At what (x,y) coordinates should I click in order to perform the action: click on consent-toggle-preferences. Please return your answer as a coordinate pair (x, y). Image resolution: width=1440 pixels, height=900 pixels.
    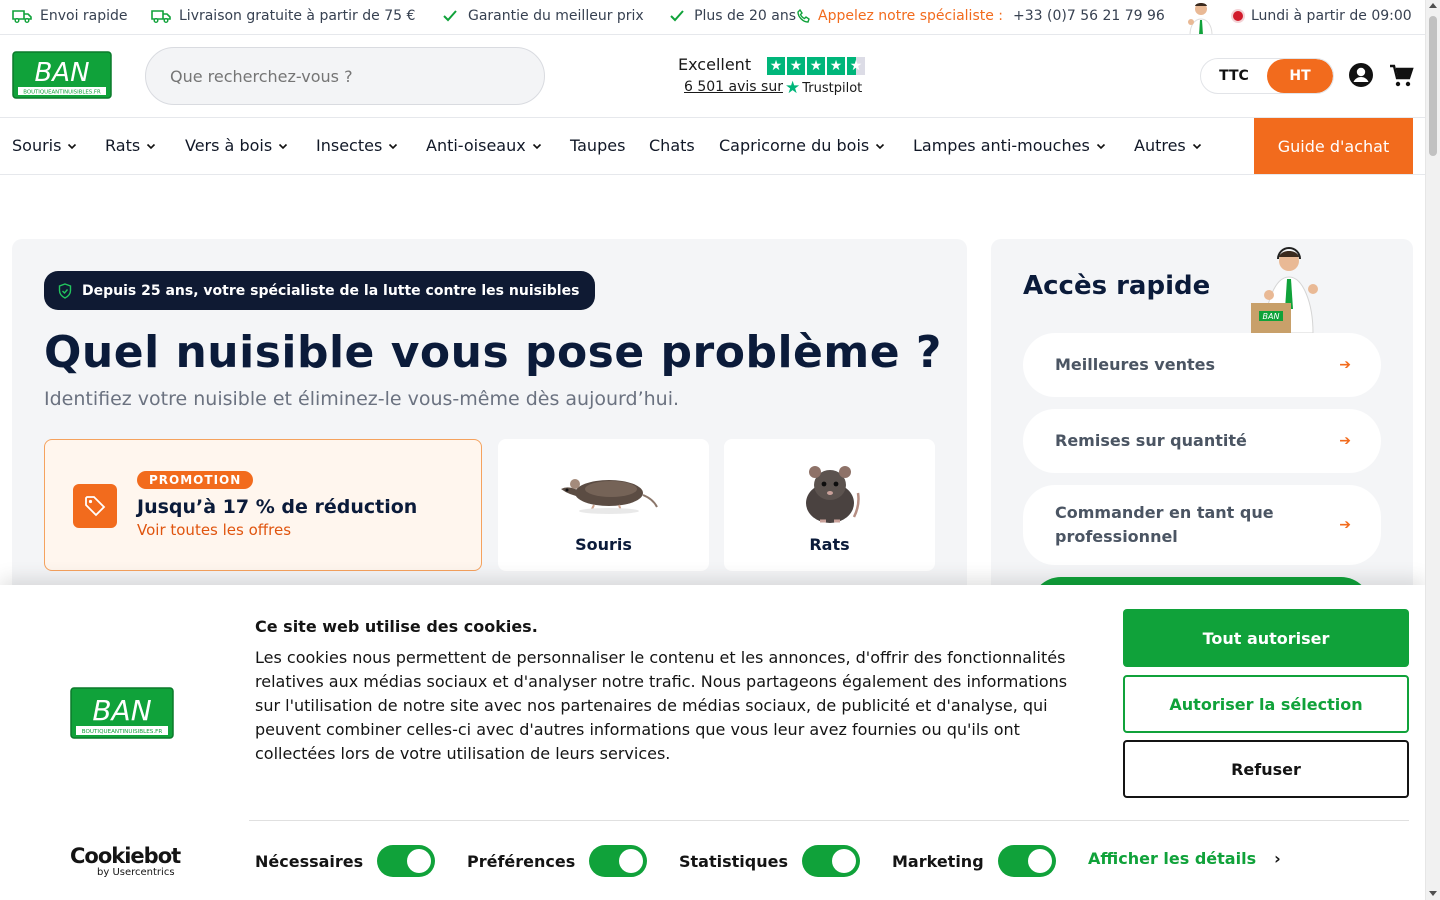
    Looking at the image, I should click on (618, 861).